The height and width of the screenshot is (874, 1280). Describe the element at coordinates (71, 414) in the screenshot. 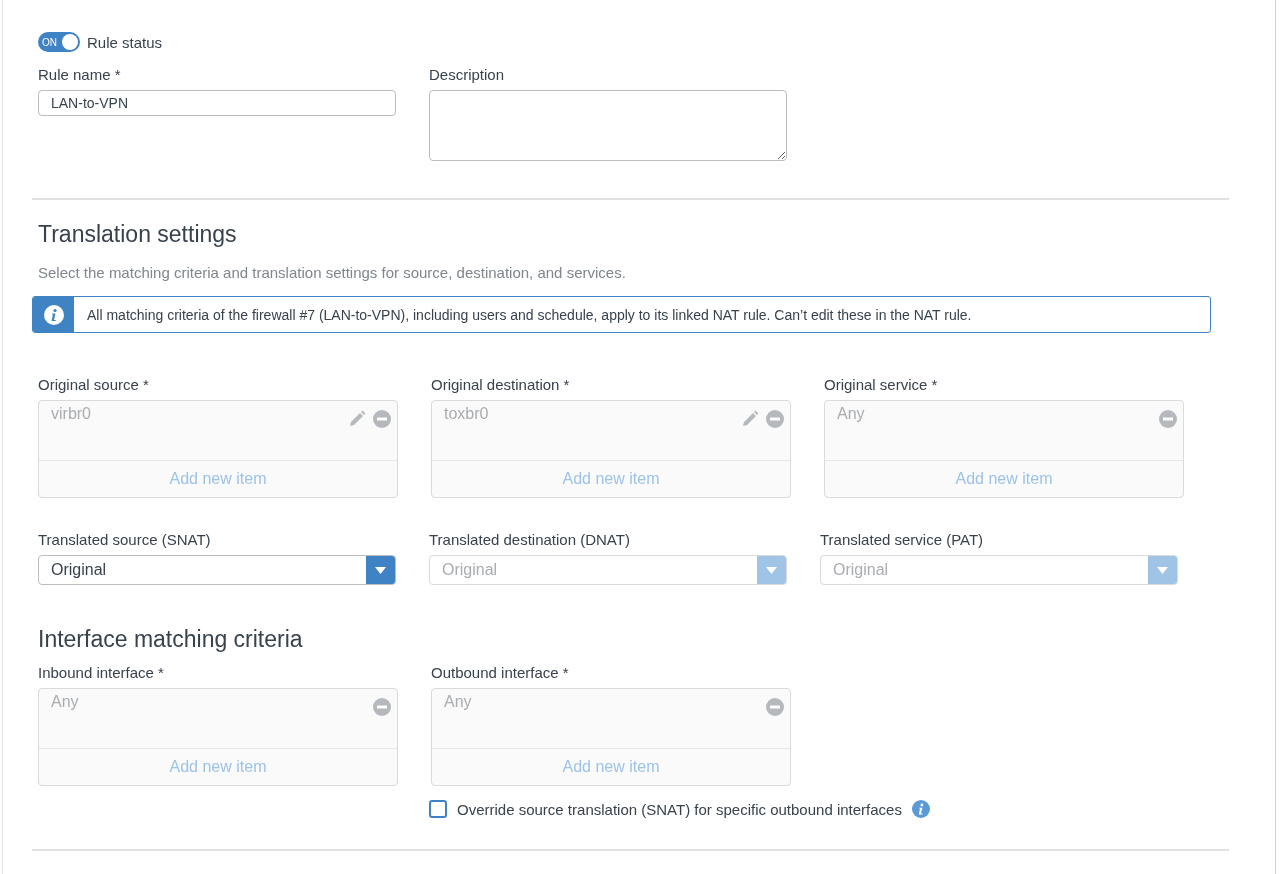

I see `list-item: virbr0` at that location.